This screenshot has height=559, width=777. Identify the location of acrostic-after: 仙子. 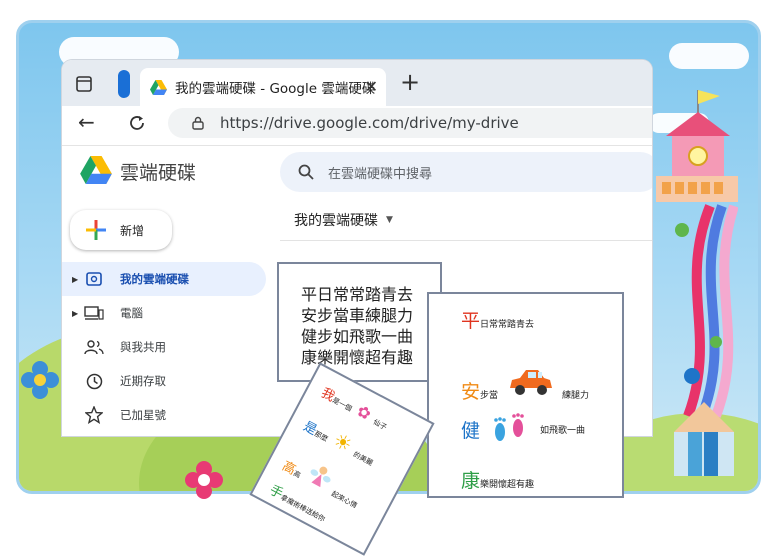
(379, 424).